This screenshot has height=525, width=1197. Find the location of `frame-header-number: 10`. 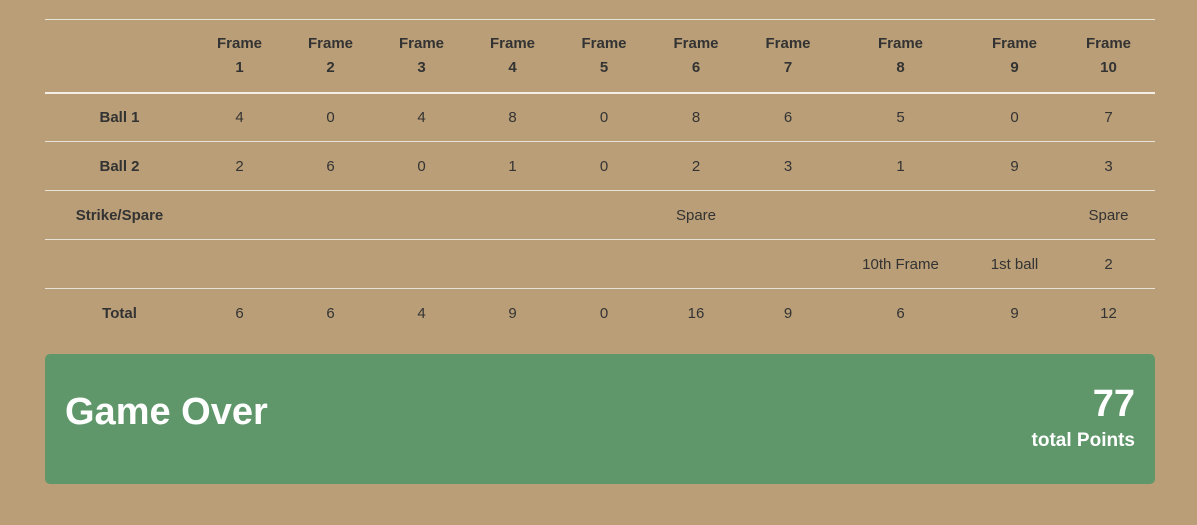

frame-header-number: 10 is located at coordinates (1108, 67).